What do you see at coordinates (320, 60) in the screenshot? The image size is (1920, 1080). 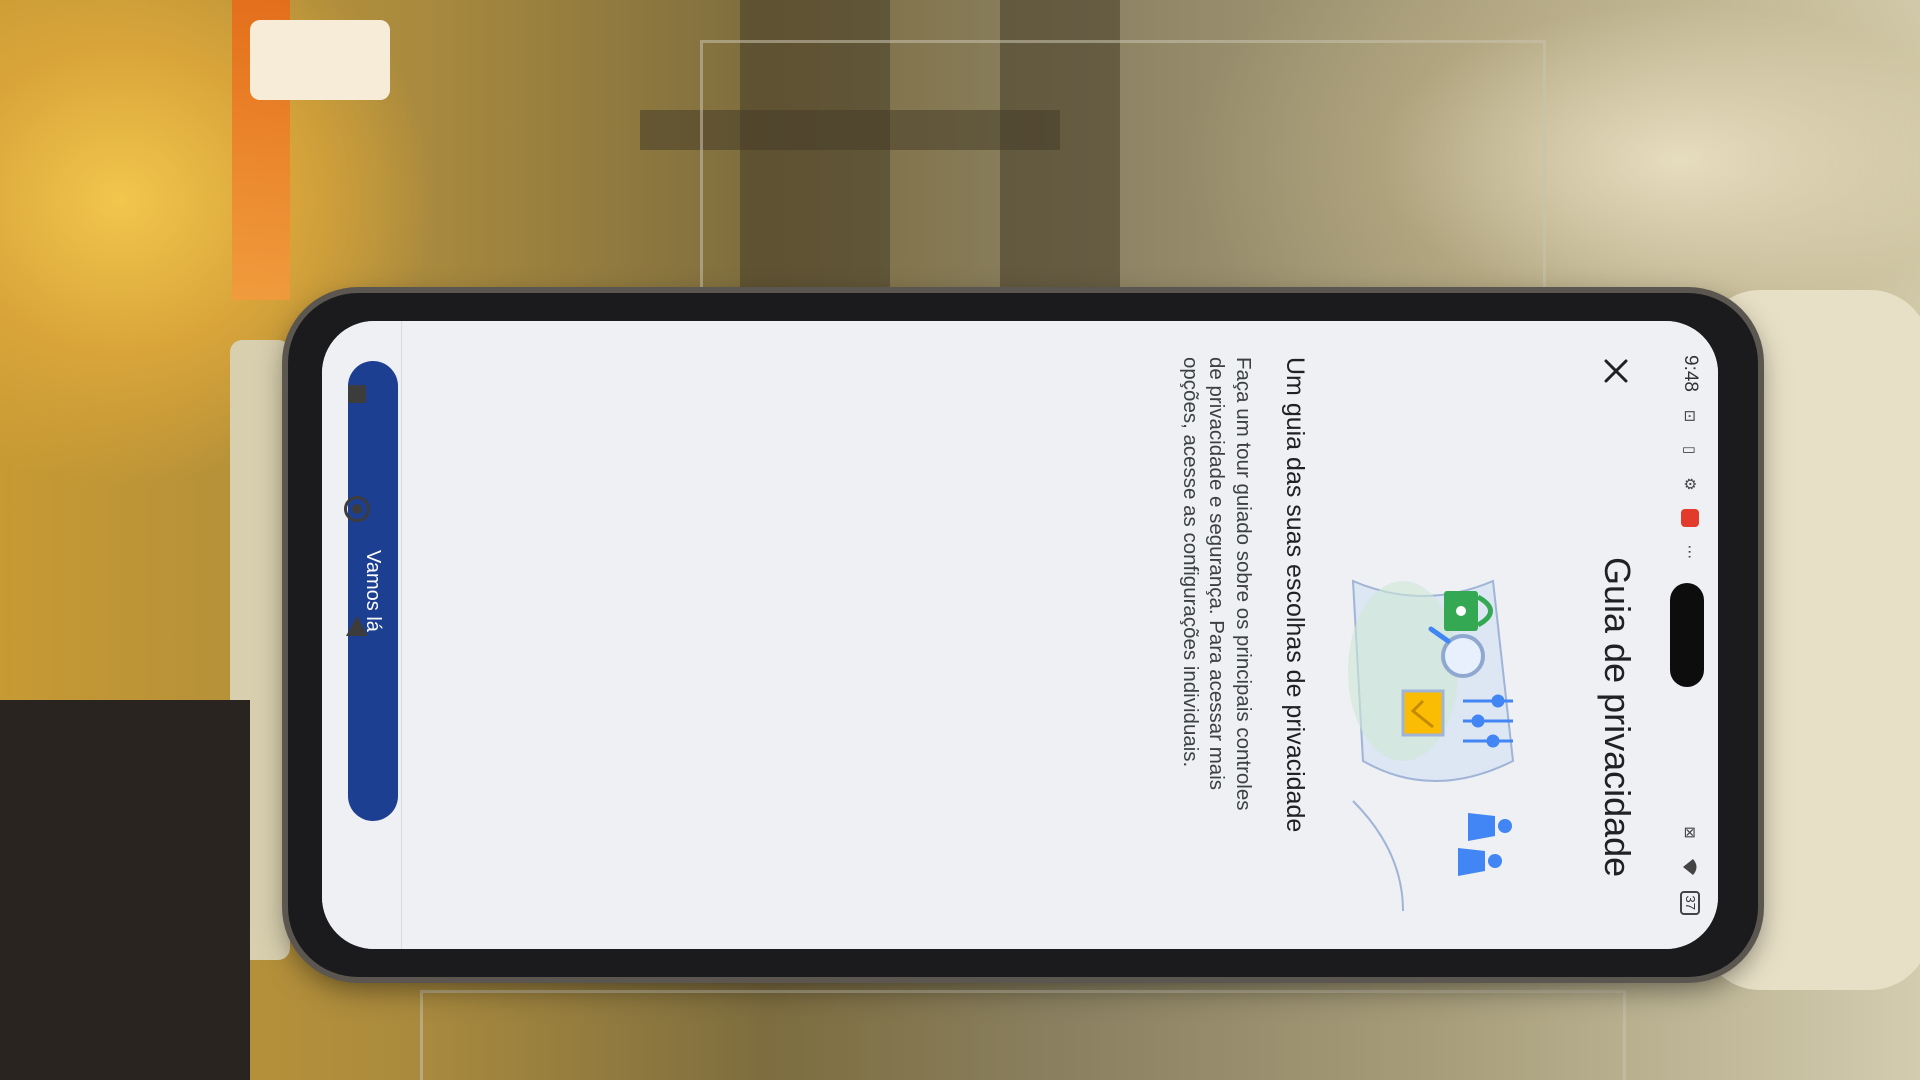 I see `background-white-object` at bounding box center [320, 60].